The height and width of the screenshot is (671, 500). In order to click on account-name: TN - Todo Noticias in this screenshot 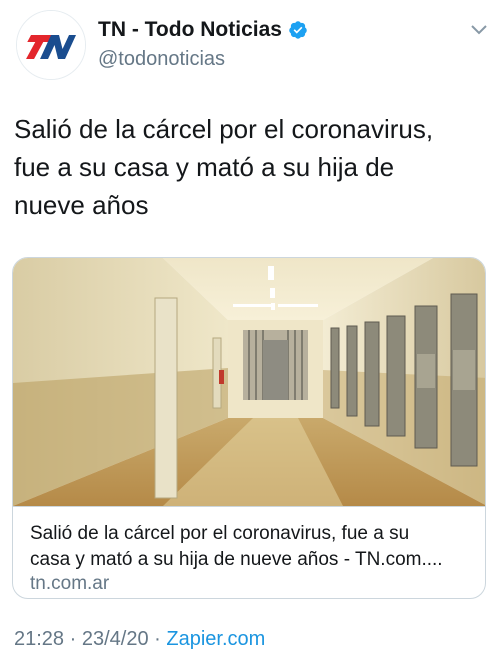, I will do `click(190, 30)`.